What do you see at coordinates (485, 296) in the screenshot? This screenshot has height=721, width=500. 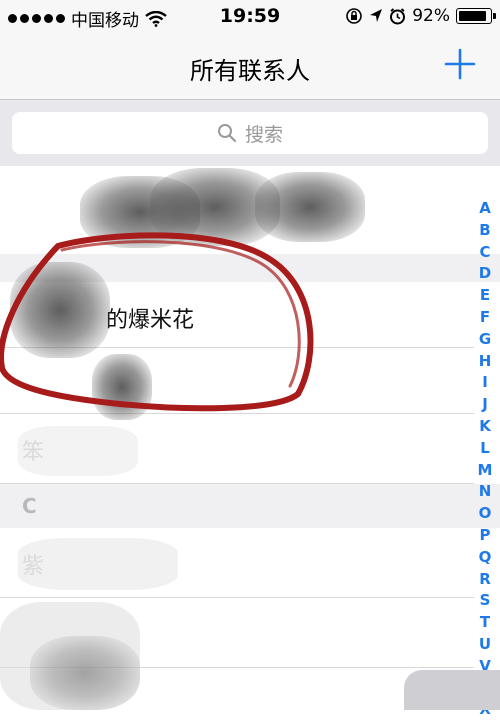 I see `index-letter-e: E` at bounding box center [485, 296].